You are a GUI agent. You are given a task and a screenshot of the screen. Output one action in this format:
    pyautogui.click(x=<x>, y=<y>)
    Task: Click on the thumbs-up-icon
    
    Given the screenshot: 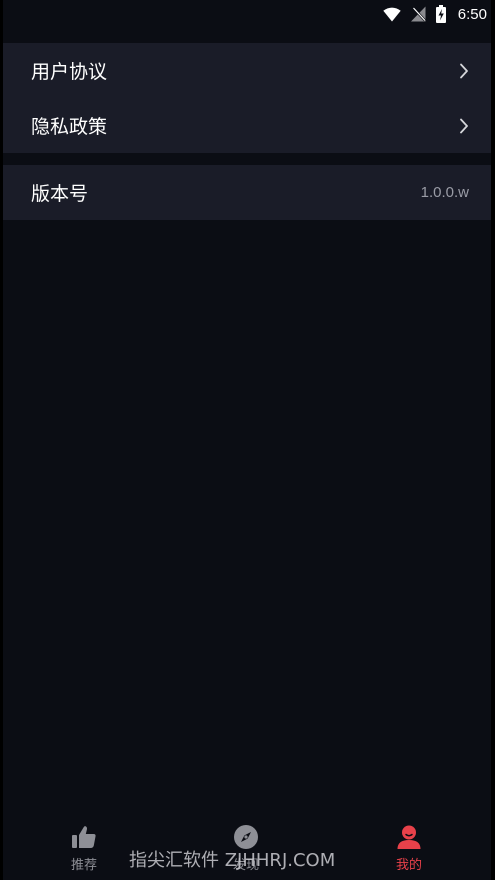 What is the action you would take?
    pyautogui.click(x=84, y=837)
    